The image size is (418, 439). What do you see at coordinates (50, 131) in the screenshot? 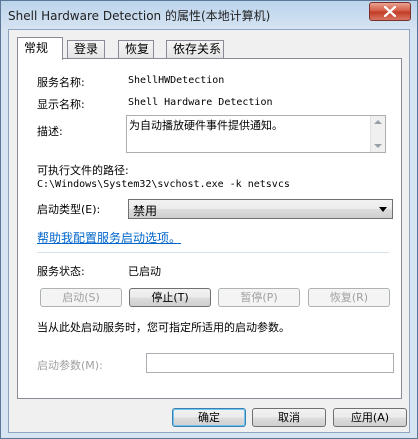
I see `description-label: 描述:` at bounding box center [50, 131].